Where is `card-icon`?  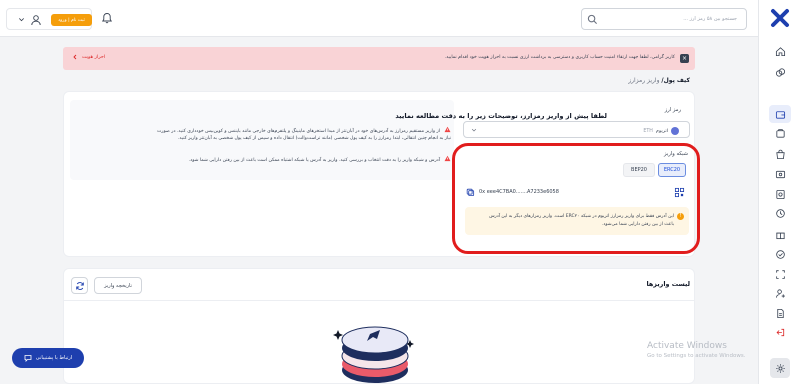
card-icon is located at coordinates (780, 174).